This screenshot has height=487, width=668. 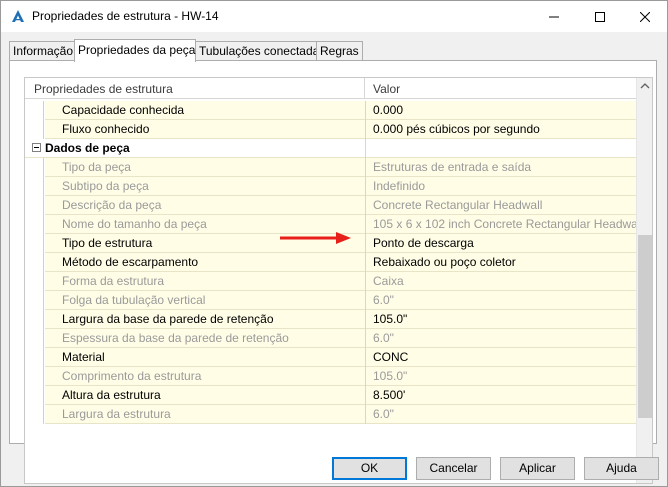 What do you see at coordinates (501, 262) in the screenshot?
I see `property-value: Rebaixado ou poço coletor` at bounding box center [501, 262].